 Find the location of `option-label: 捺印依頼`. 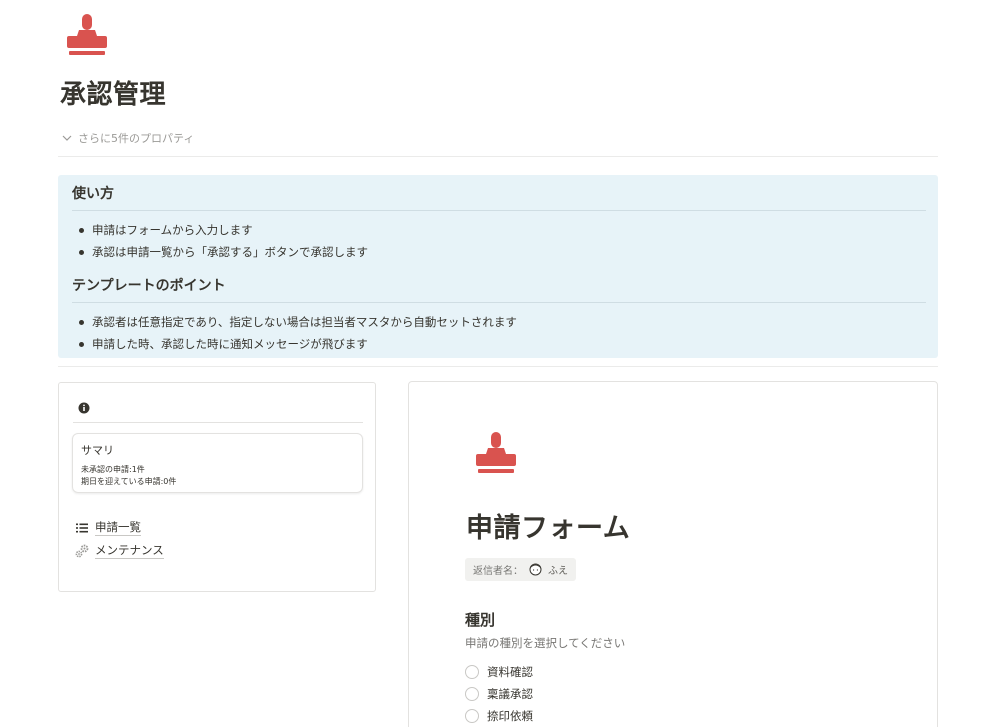

option-label: 捺印依頼 is located at coordinates (510, 716).